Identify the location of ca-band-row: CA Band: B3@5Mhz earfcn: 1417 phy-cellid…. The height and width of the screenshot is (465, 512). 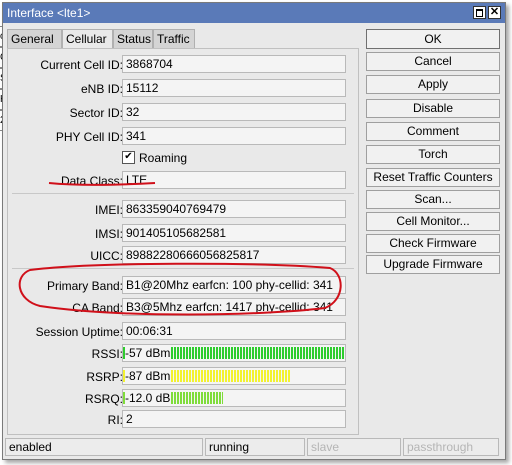
(184, 308).